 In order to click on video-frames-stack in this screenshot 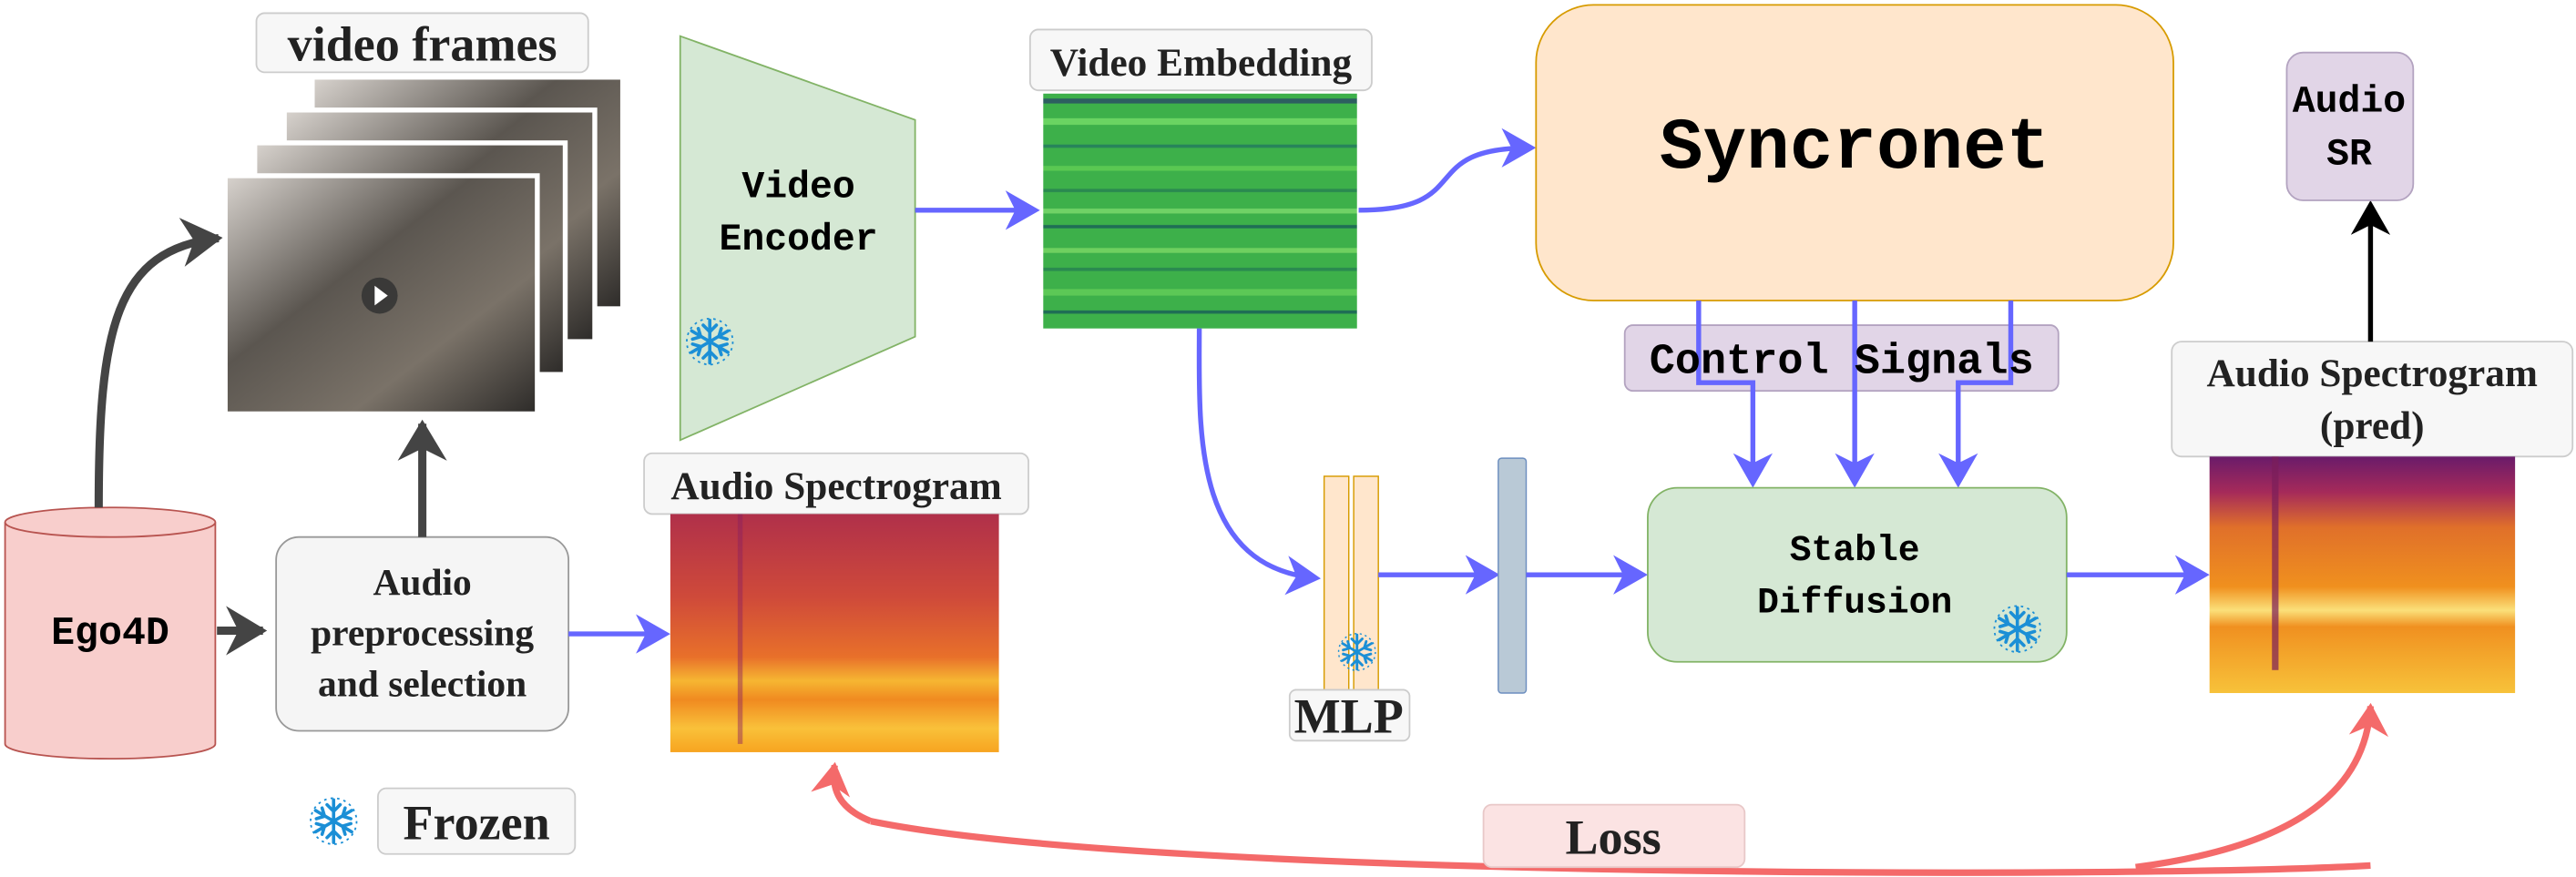, I will do `click(424, 246)`.